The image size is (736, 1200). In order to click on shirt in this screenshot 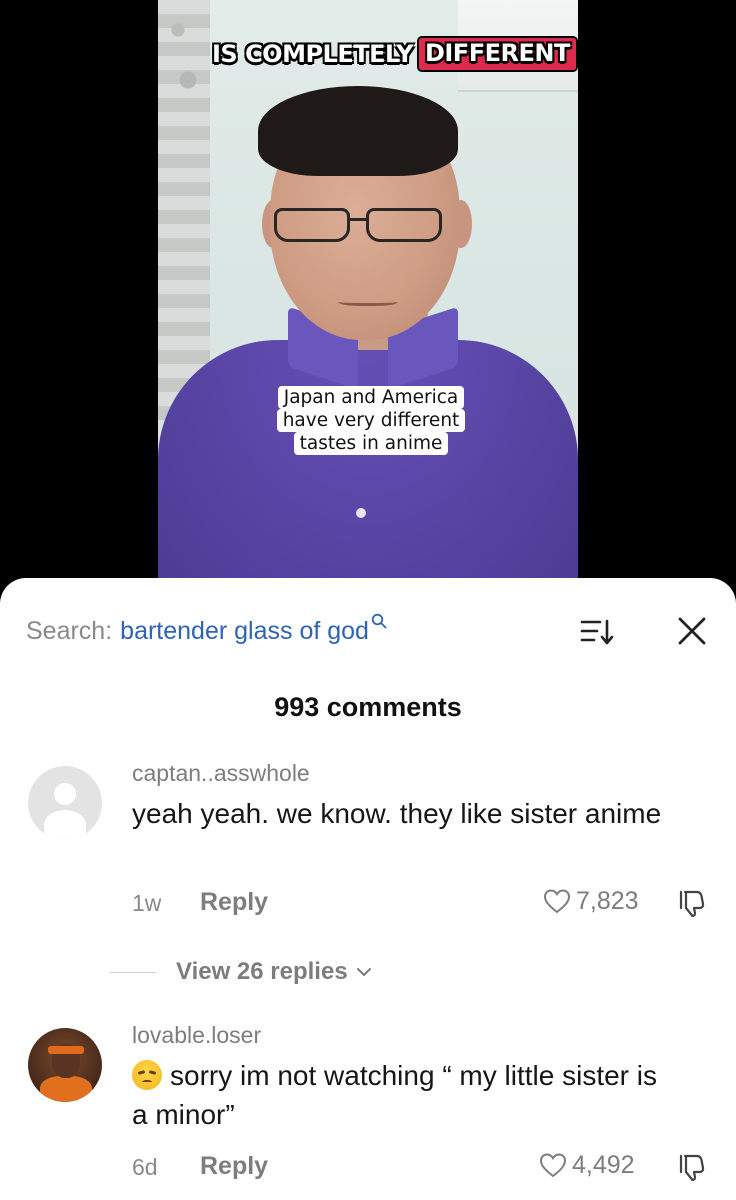, I will do `click(368, 470)`.